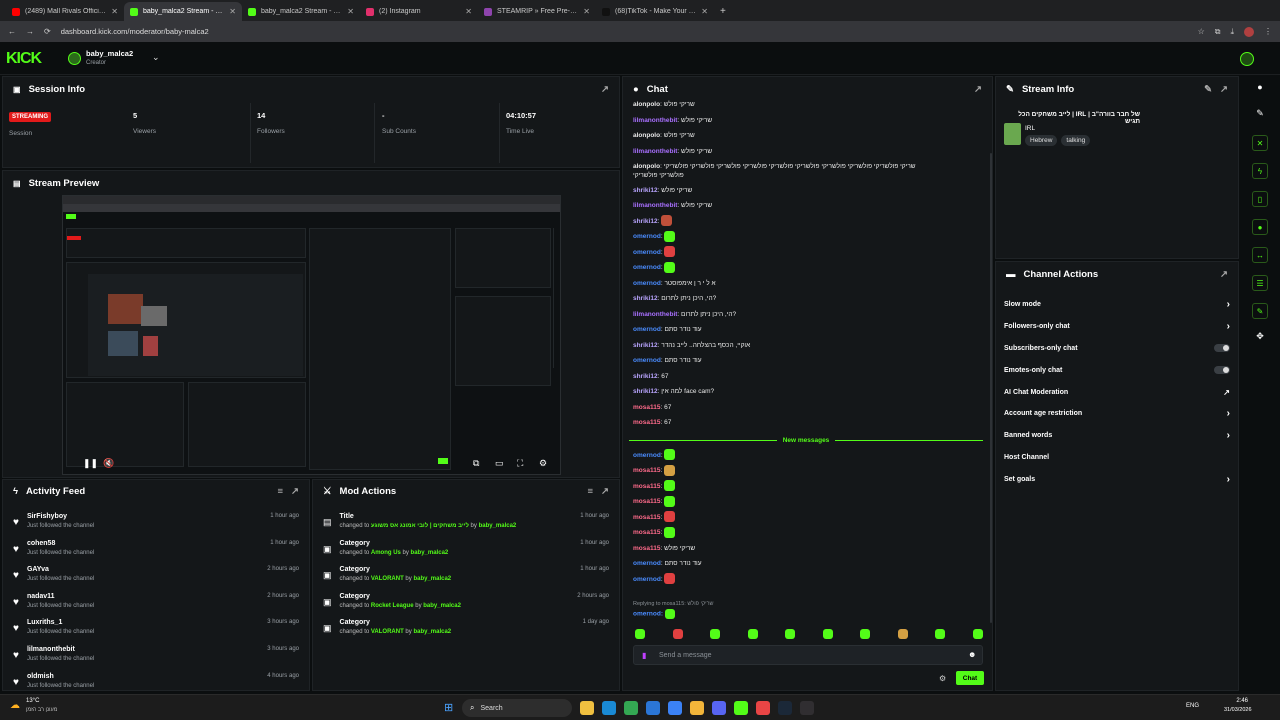 This screenshot has width=1280, height=720. What do you see at coordinates (803, 346) in the screenshot?
I see `chat-message: shriki12: אוקיי, הכסף בהצלחה.. לייב נהדר` at bounding box center [803, 346].